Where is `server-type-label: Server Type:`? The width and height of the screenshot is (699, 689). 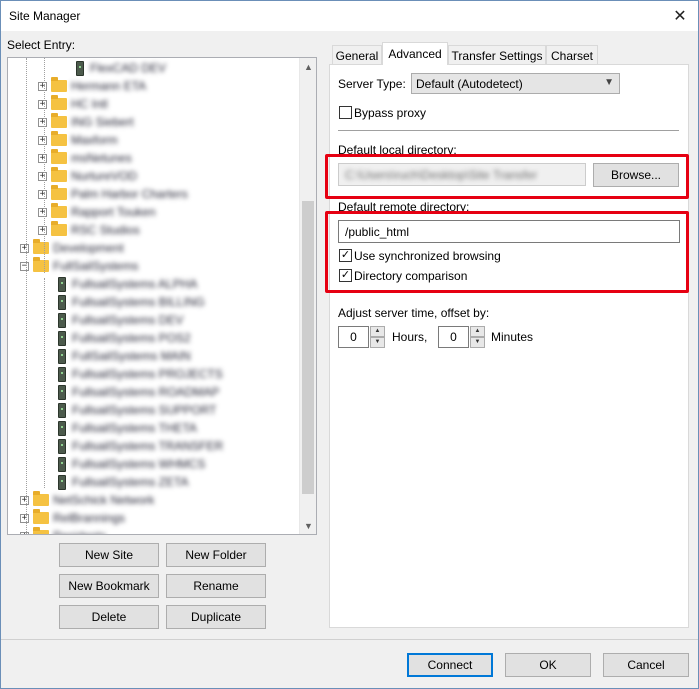 server-type-label: Server Type: is located at coordinates (372, 84).